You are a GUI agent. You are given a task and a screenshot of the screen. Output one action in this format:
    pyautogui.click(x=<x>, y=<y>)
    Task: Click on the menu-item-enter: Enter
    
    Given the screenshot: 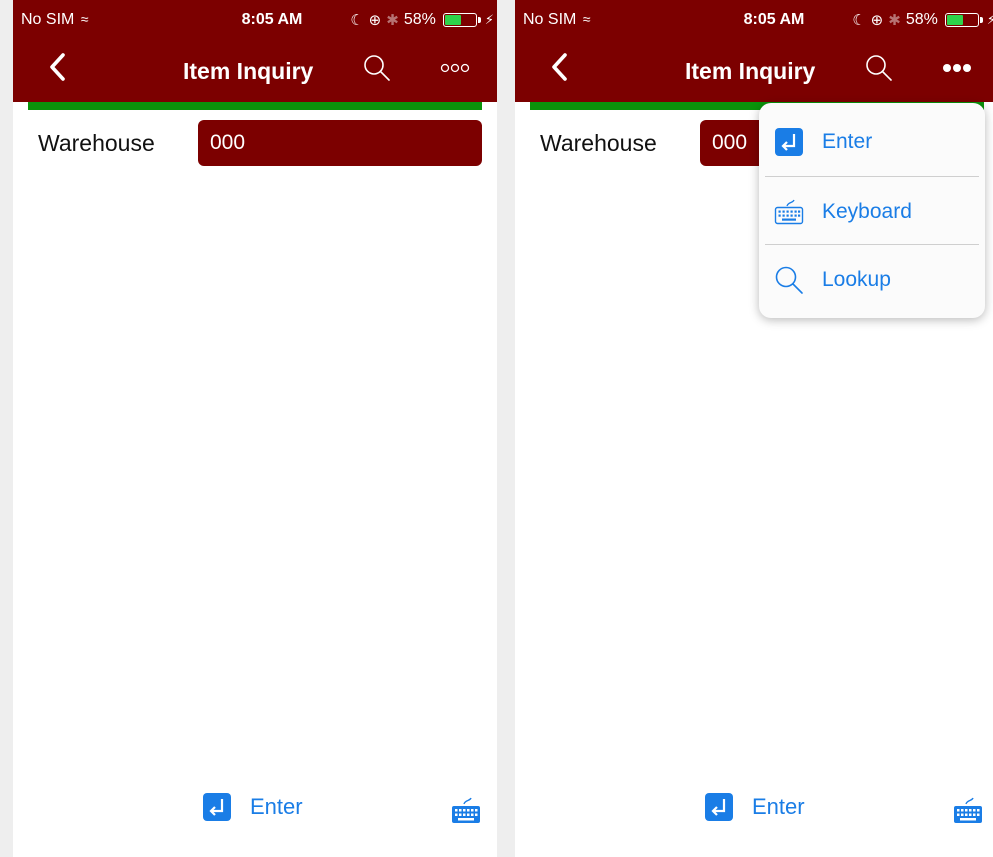 What is the action you would take?
    pyautogui.click(x=872, y=141)
    